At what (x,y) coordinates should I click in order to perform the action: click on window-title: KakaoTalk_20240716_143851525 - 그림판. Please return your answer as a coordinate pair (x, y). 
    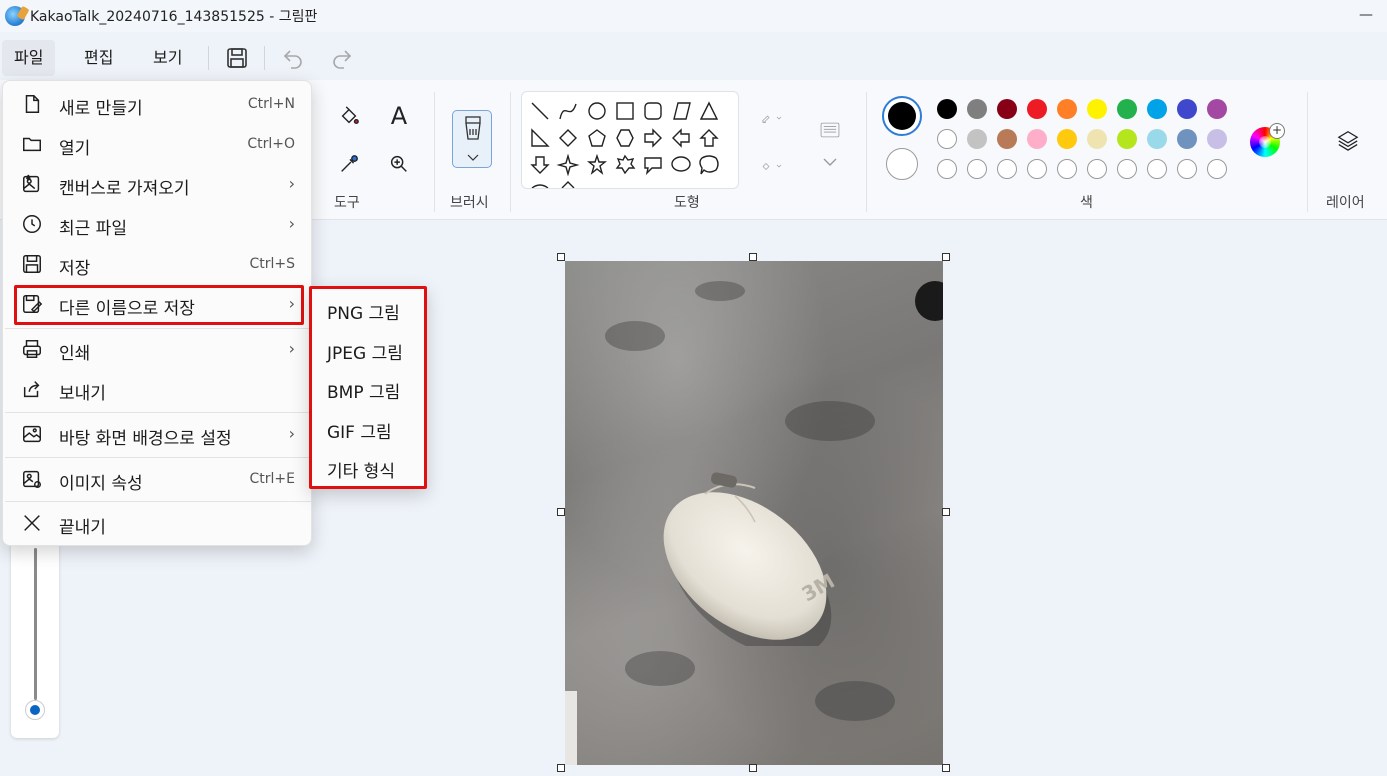
    Looking at the image, I should click on (174, 17).